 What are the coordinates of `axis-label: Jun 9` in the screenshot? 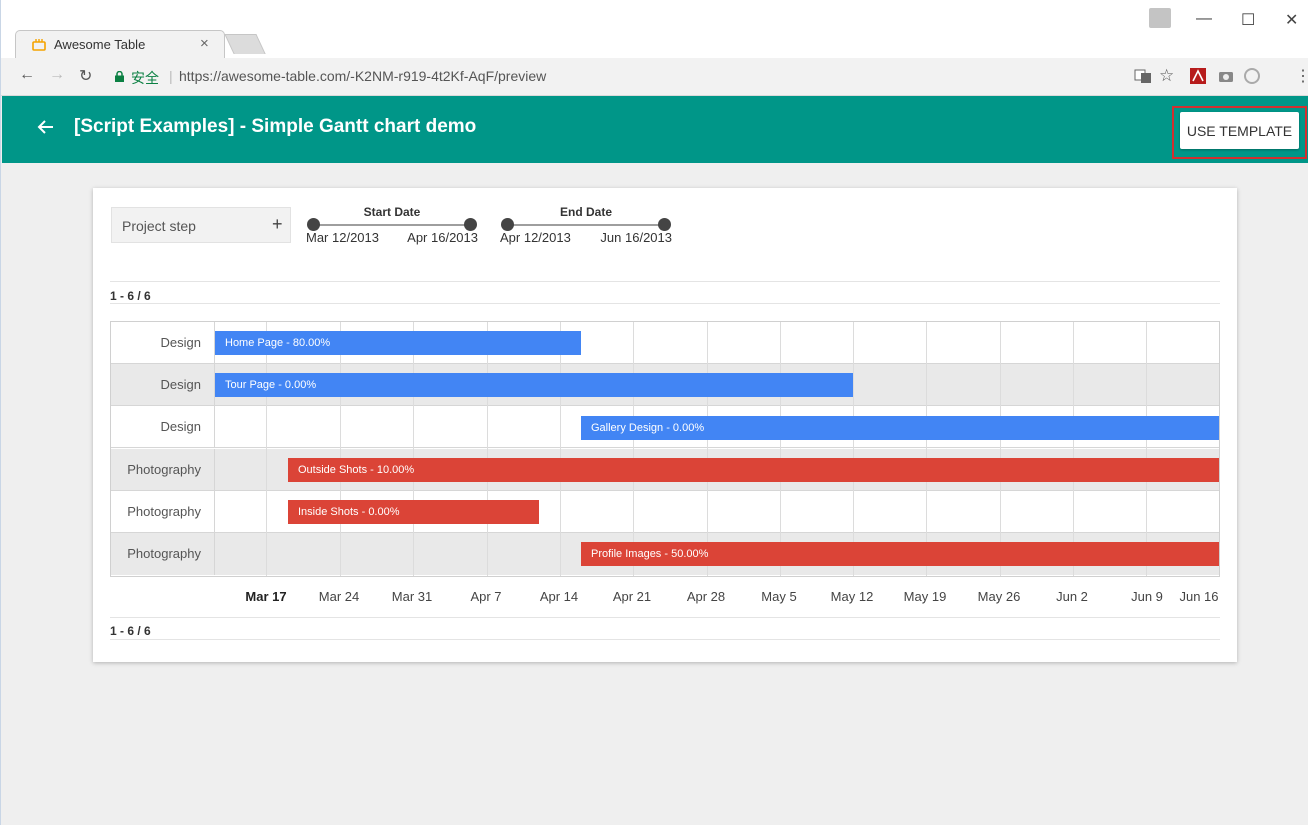 It's located at (1147, 596).